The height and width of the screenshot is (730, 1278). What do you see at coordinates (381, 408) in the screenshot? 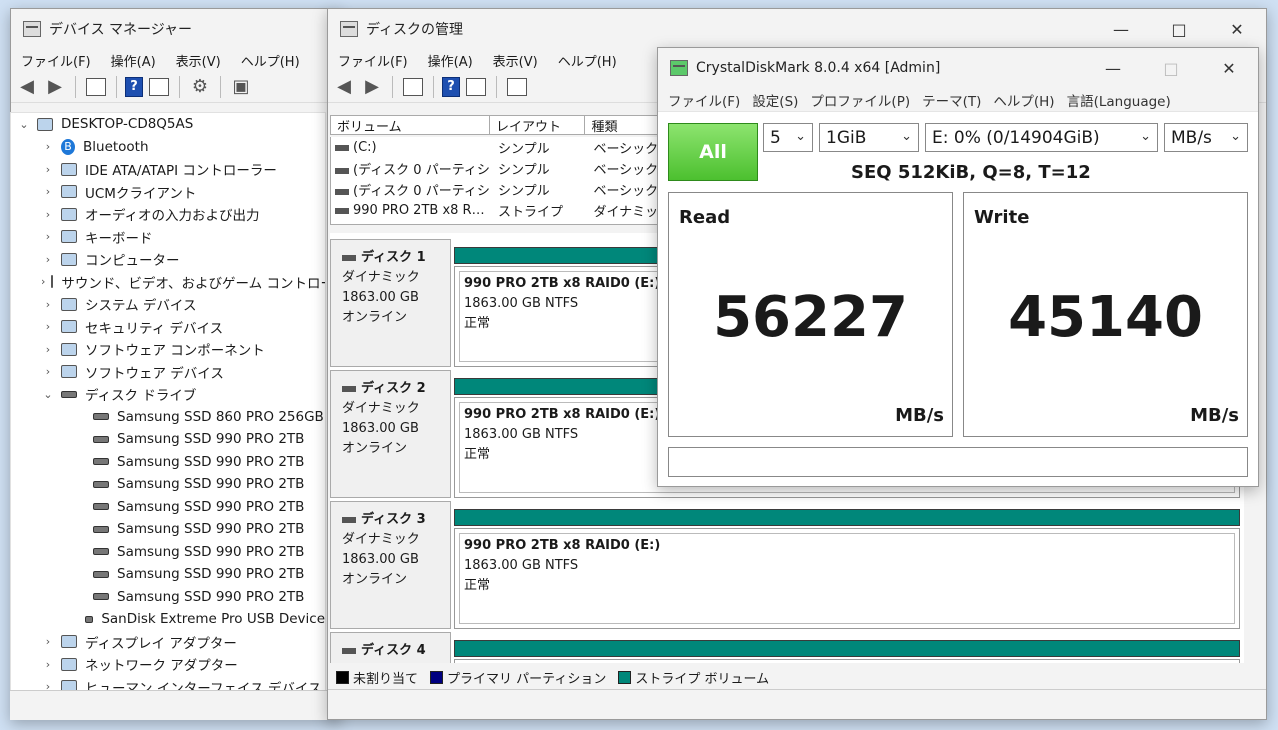
I see `disk-kind: ダイナミック` at bounding box center [381, 408].